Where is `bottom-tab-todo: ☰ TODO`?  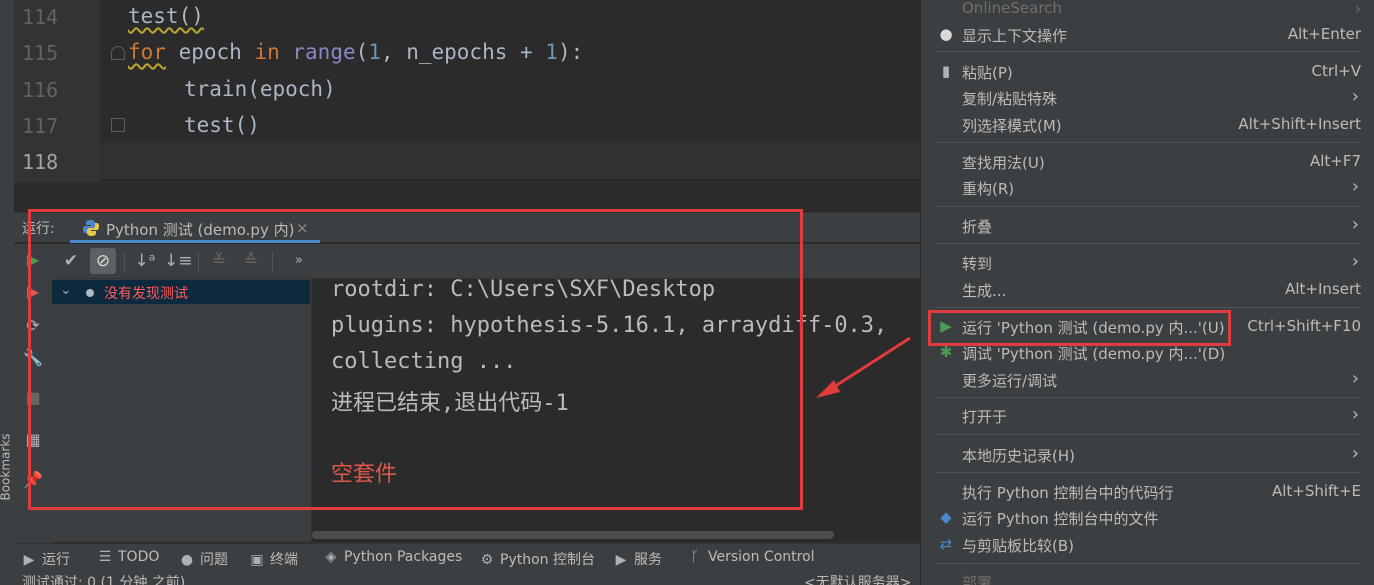 bottom-tab-todo: ☰ TODO is located at coordinates (129, 557).